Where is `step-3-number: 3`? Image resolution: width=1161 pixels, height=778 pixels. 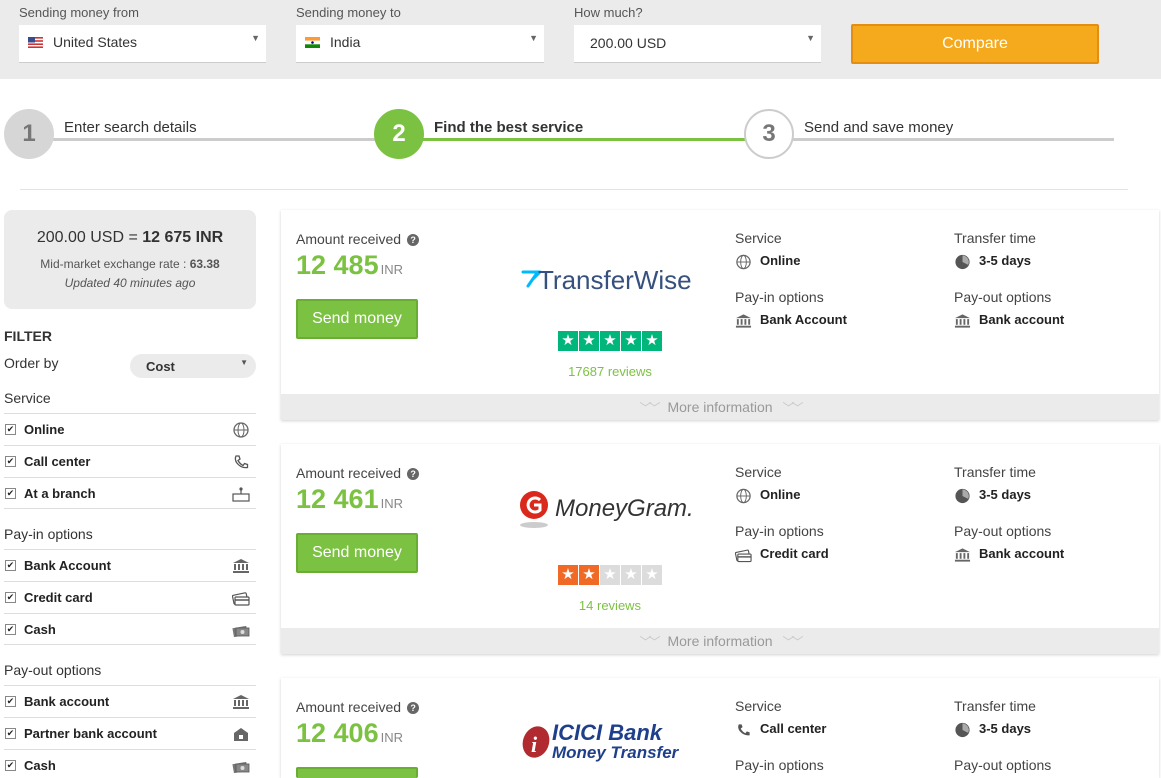 step-3-number: 3 is located at coordinates (769, 134).